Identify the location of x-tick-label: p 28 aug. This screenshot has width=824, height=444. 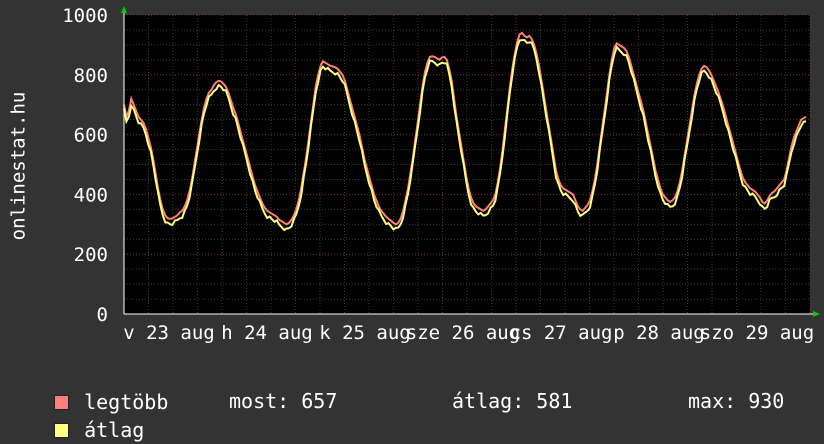
(659, 333).